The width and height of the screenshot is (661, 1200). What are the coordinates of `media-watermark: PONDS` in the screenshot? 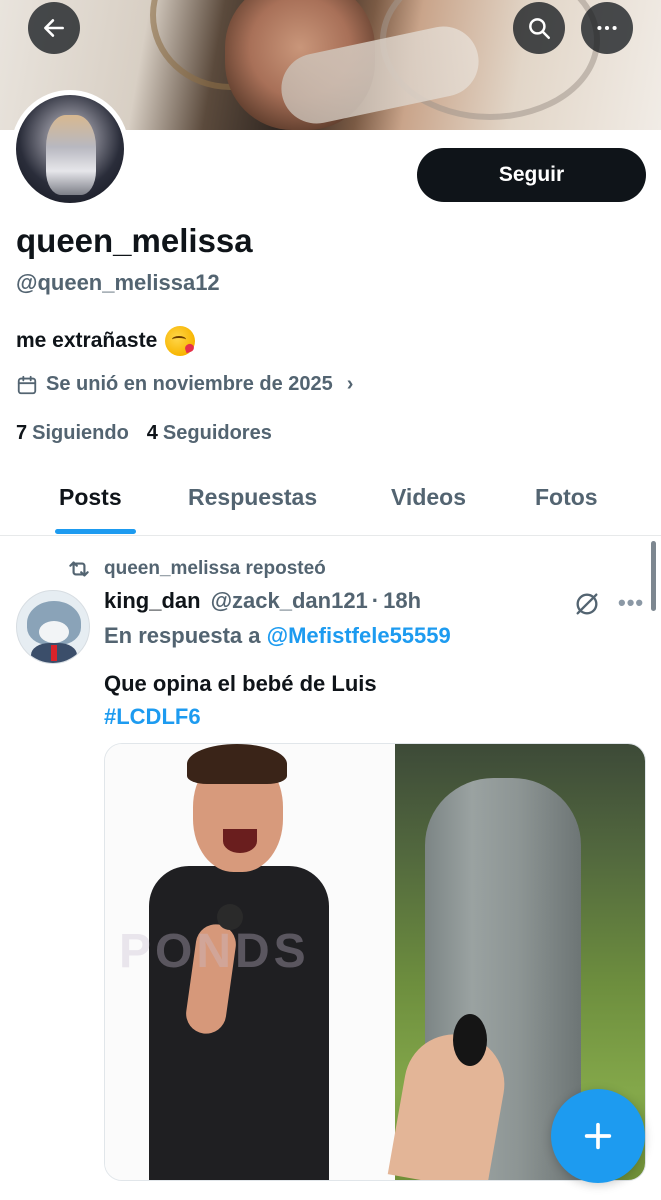 It's located at (214, 951).